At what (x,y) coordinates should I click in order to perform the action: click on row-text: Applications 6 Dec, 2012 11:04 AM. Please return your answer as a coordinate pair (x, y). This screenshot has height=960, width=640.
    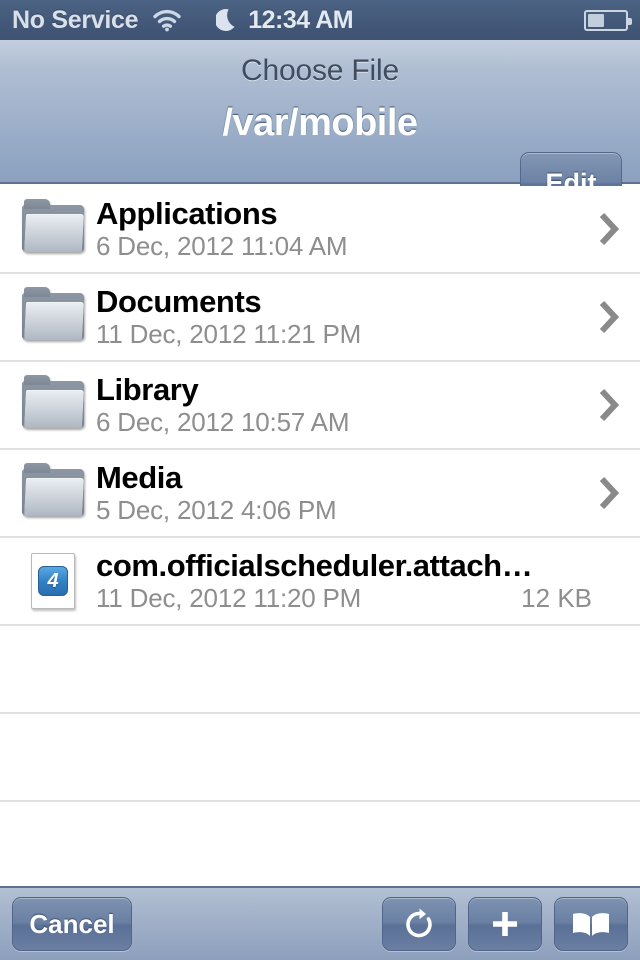
    Looking at the image, I should click on (341, 229).